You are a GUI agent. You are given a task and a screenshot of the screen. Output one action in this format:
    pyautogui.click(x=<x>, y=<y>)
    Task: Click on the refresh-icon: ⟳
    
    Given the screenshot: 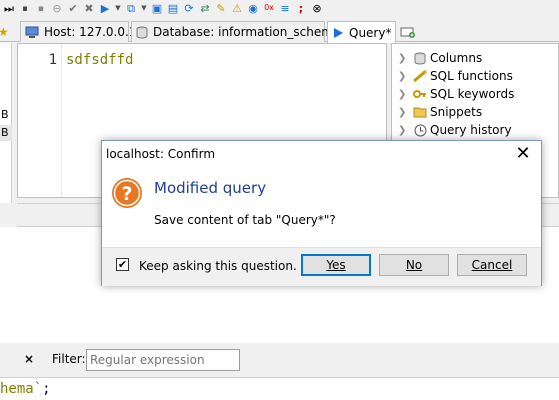 What is the action you would take?
    pyautogui.click(x=189, y=8)
    